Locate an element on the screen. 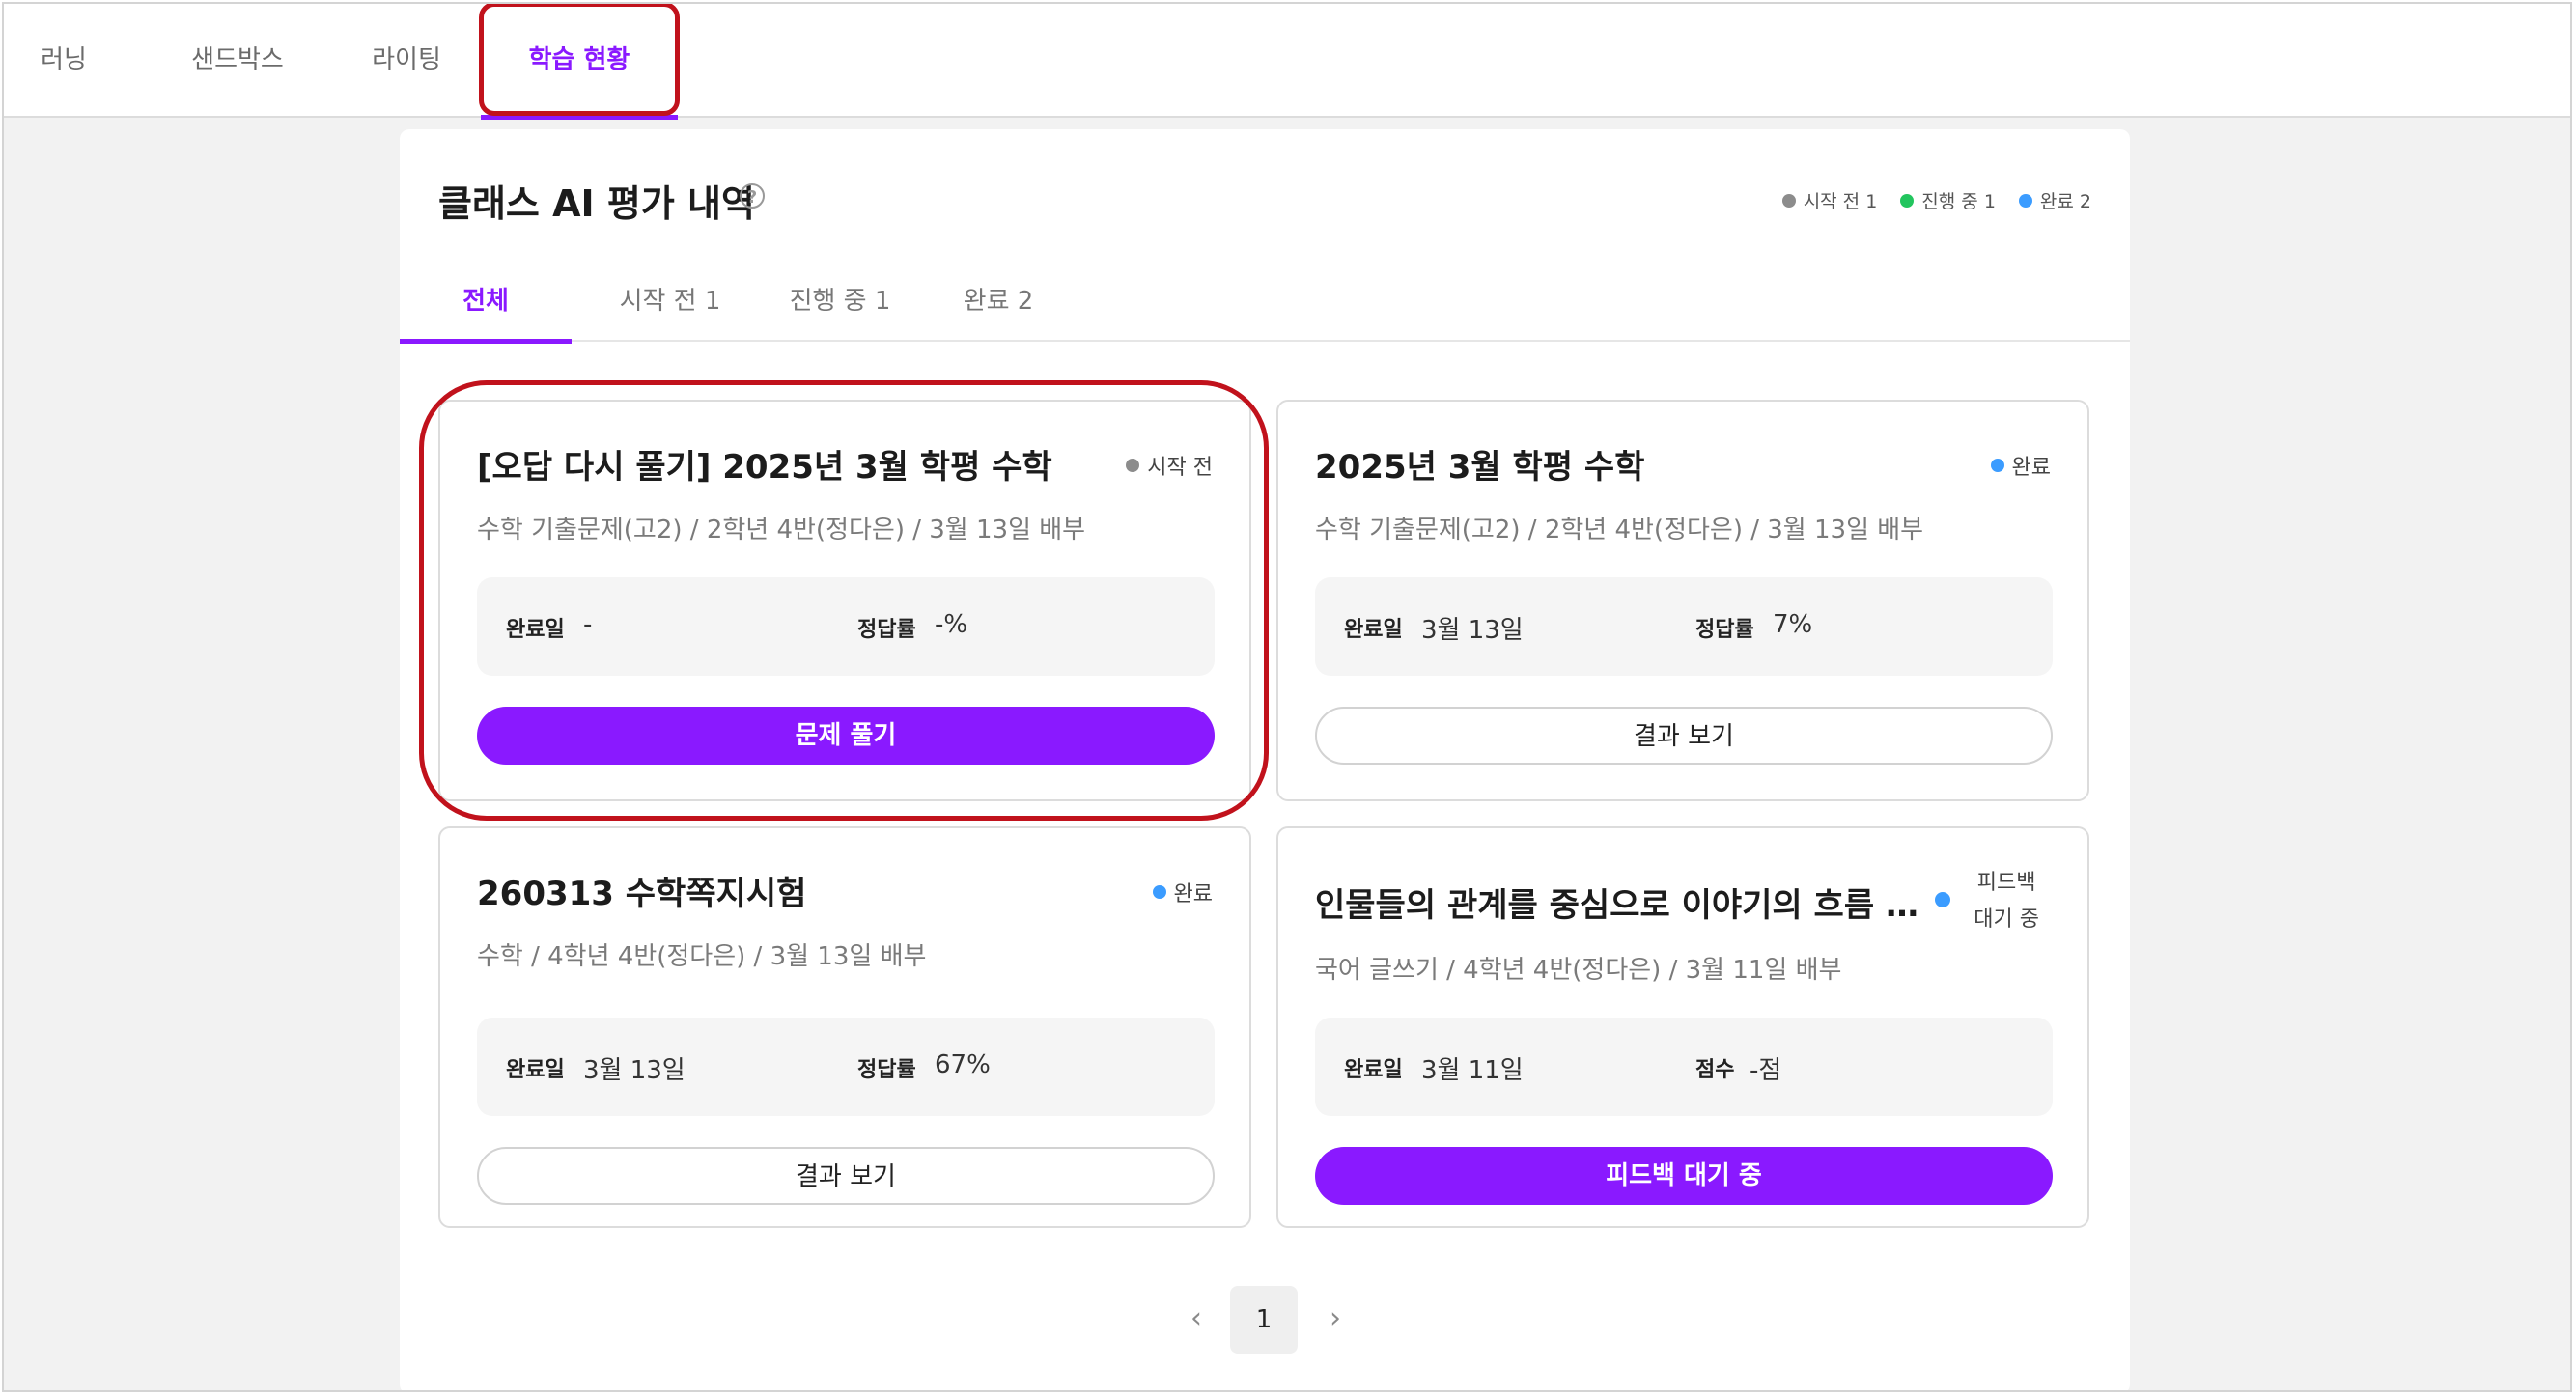  status-label: 시작 전 is located at coordinates (1180, 468).